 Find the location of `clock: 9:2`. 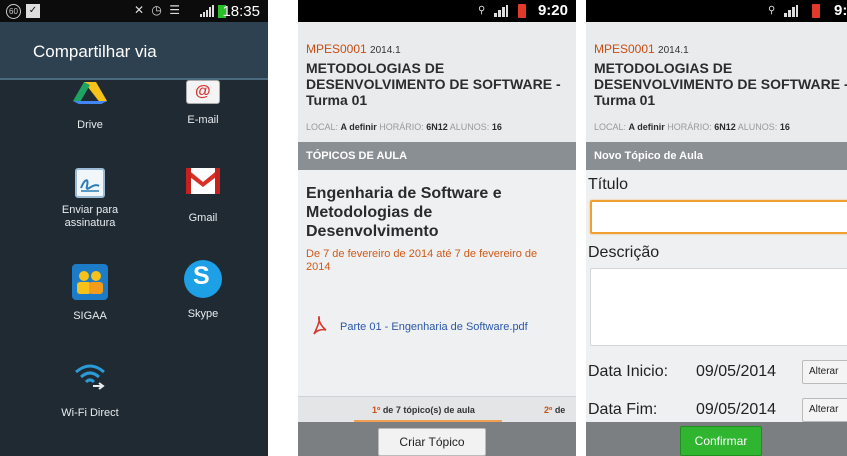

clock: 9:2 is located at coordinates (840, 10).